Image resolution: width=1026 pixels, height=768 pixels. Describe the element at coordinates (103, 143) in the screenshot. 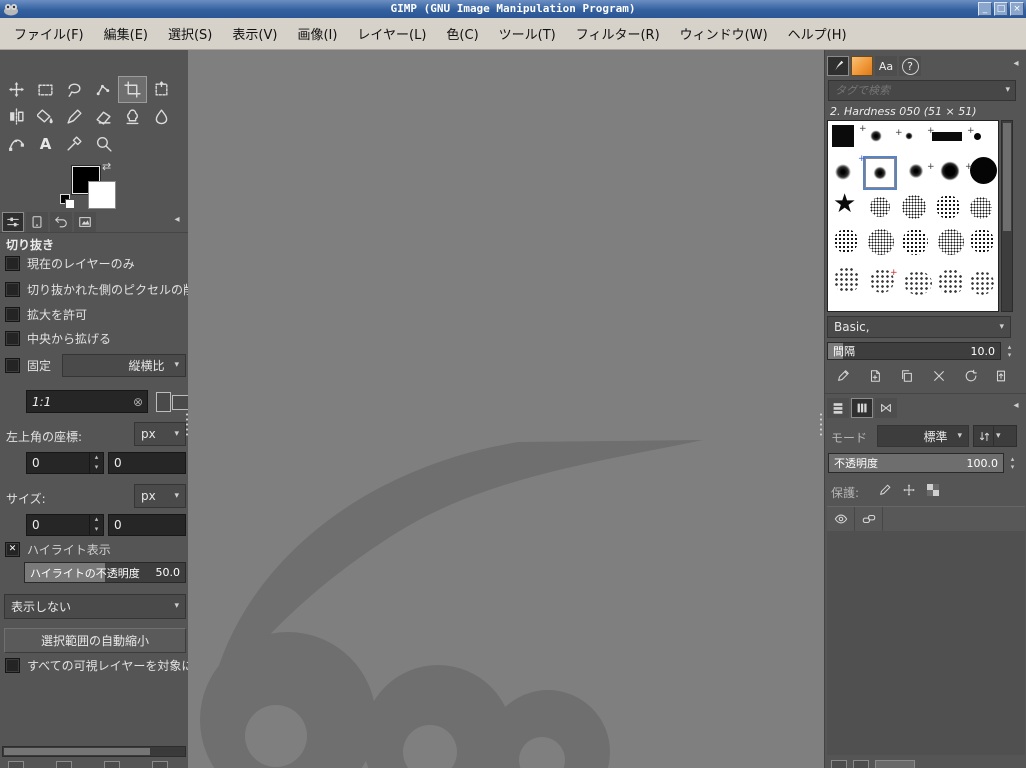

I see `tool-zoom` at that location.